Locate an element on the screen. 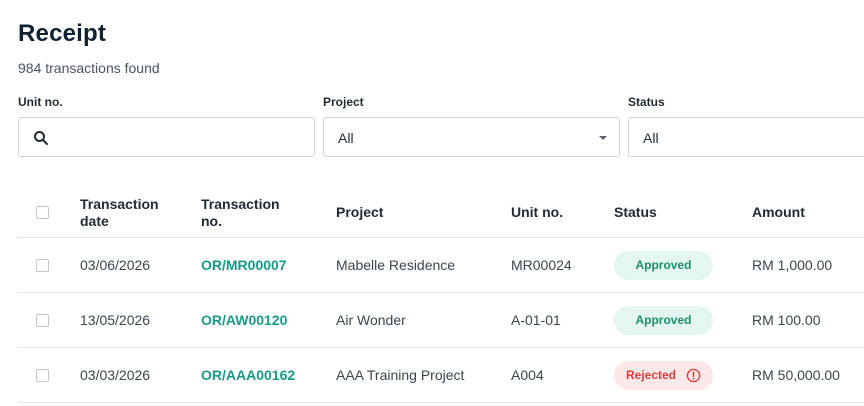  project-select-value: All is located at coordinates (346, 138).